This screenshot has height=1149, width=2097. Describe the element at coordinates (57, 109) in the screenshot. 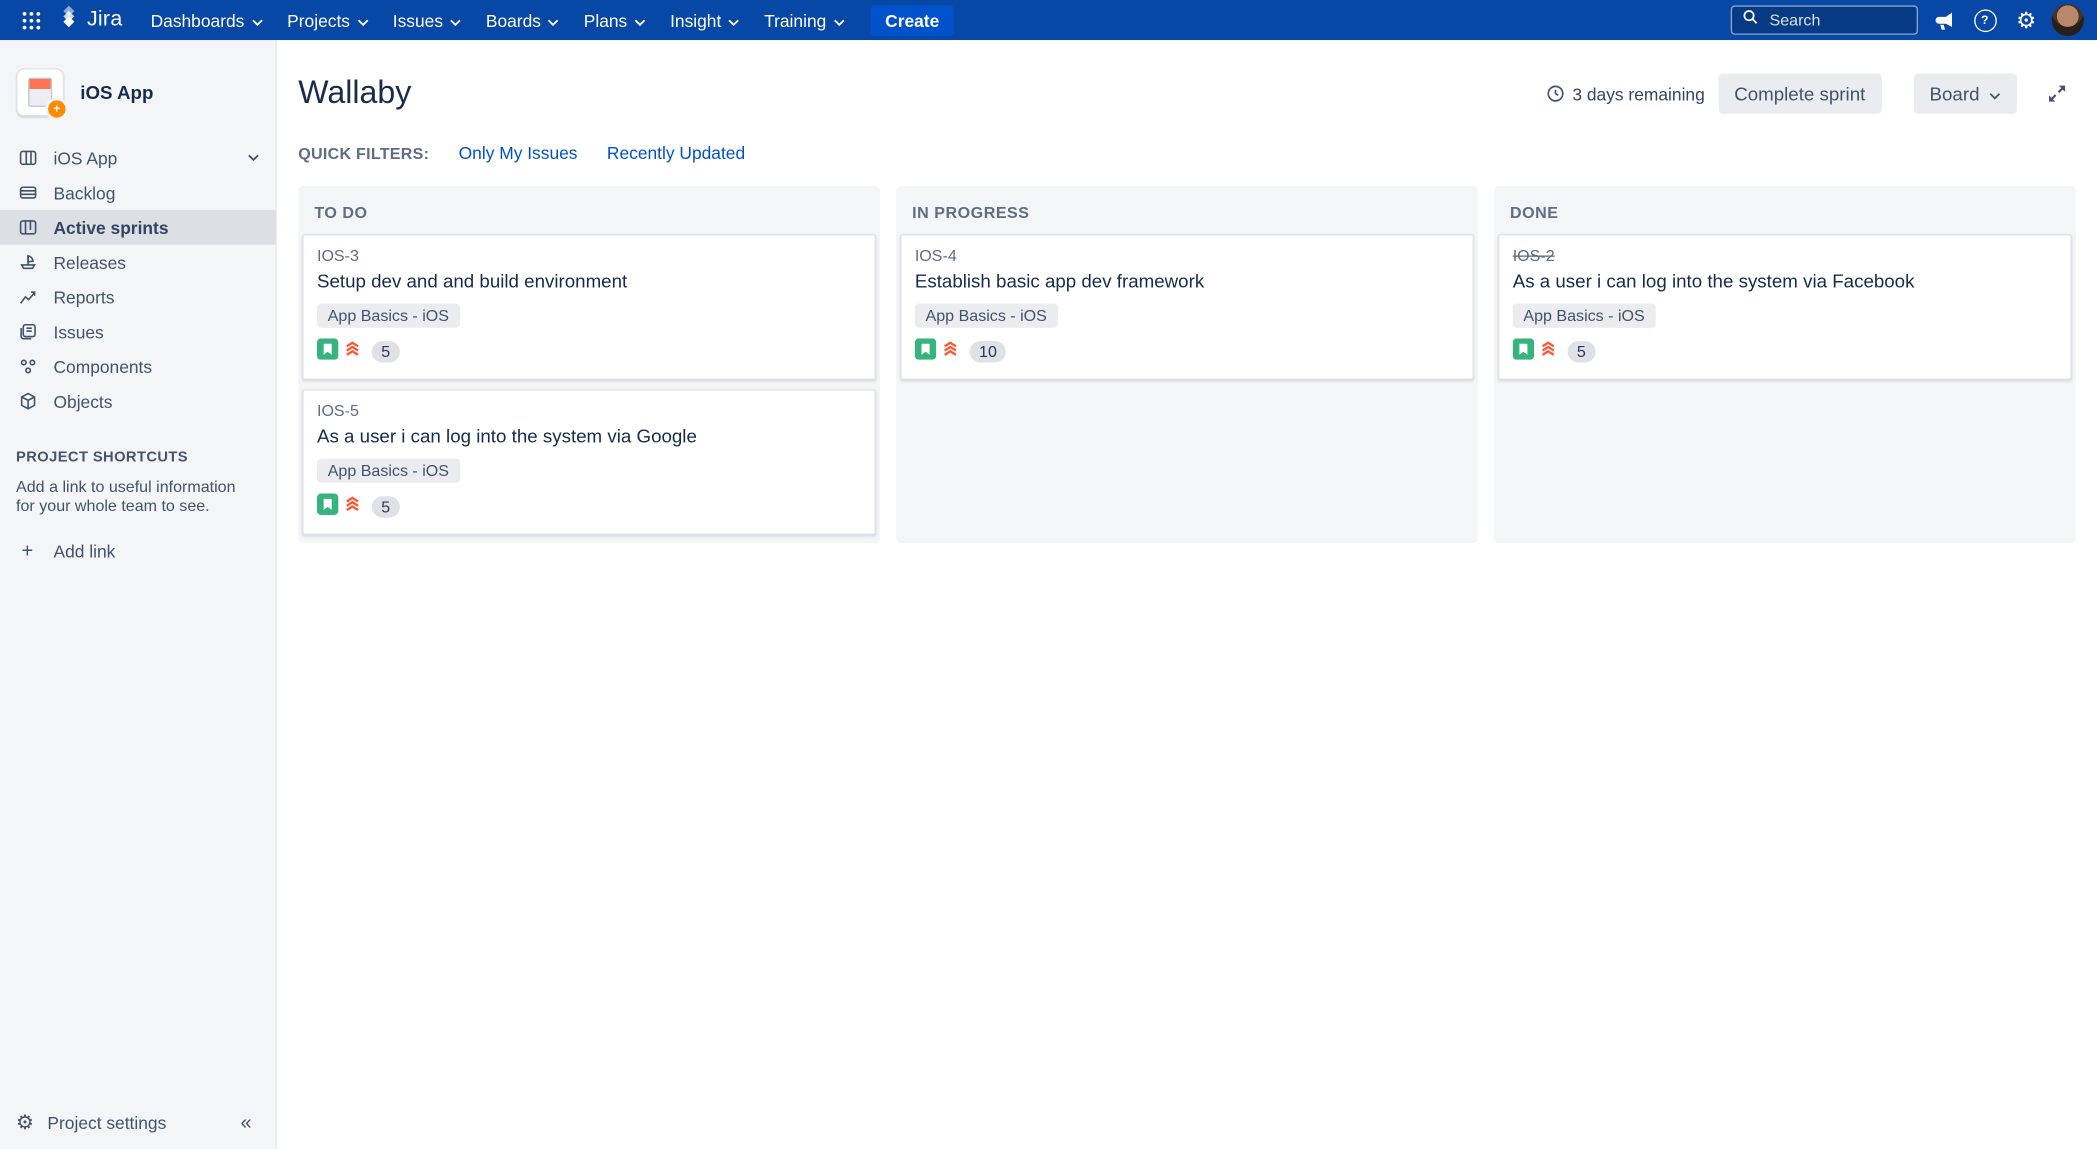

I see `project-avatar-badge: +` at that location.